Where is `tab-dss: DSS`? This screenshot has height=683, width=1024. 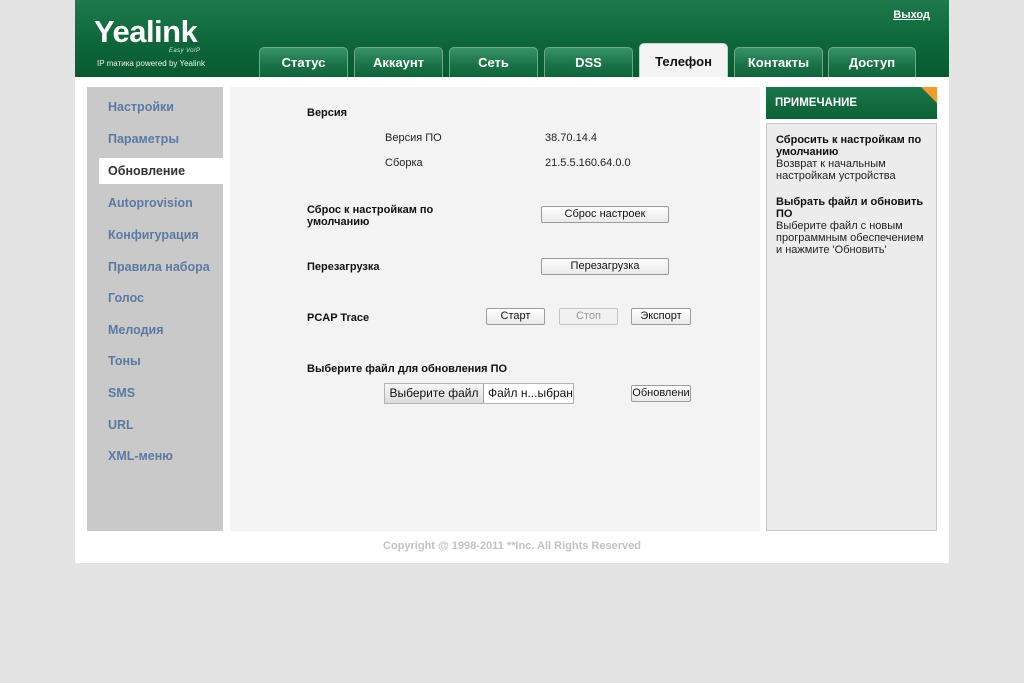 tab-dss: DSS is located at coordinates (588, 62).